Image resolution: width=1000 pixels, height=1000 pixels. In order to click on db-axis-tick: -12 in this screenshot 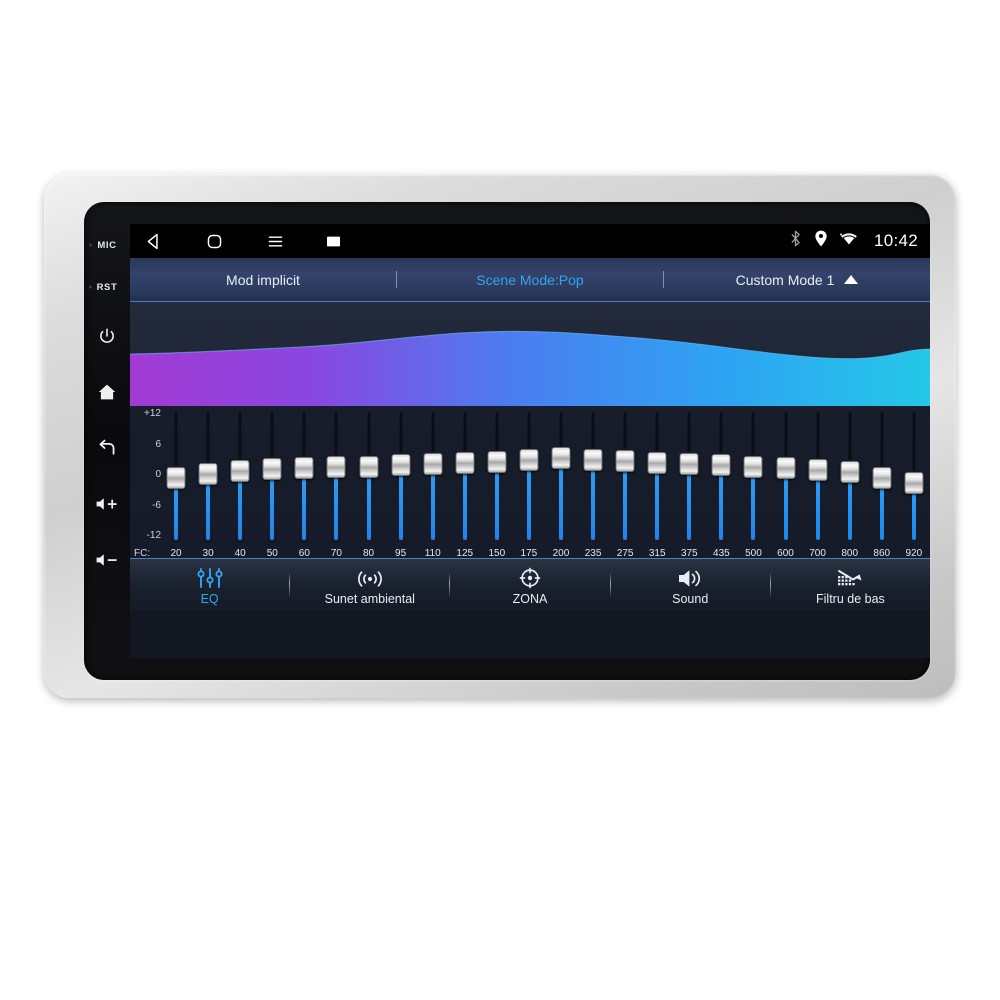, I will do `click(153, 535)`.